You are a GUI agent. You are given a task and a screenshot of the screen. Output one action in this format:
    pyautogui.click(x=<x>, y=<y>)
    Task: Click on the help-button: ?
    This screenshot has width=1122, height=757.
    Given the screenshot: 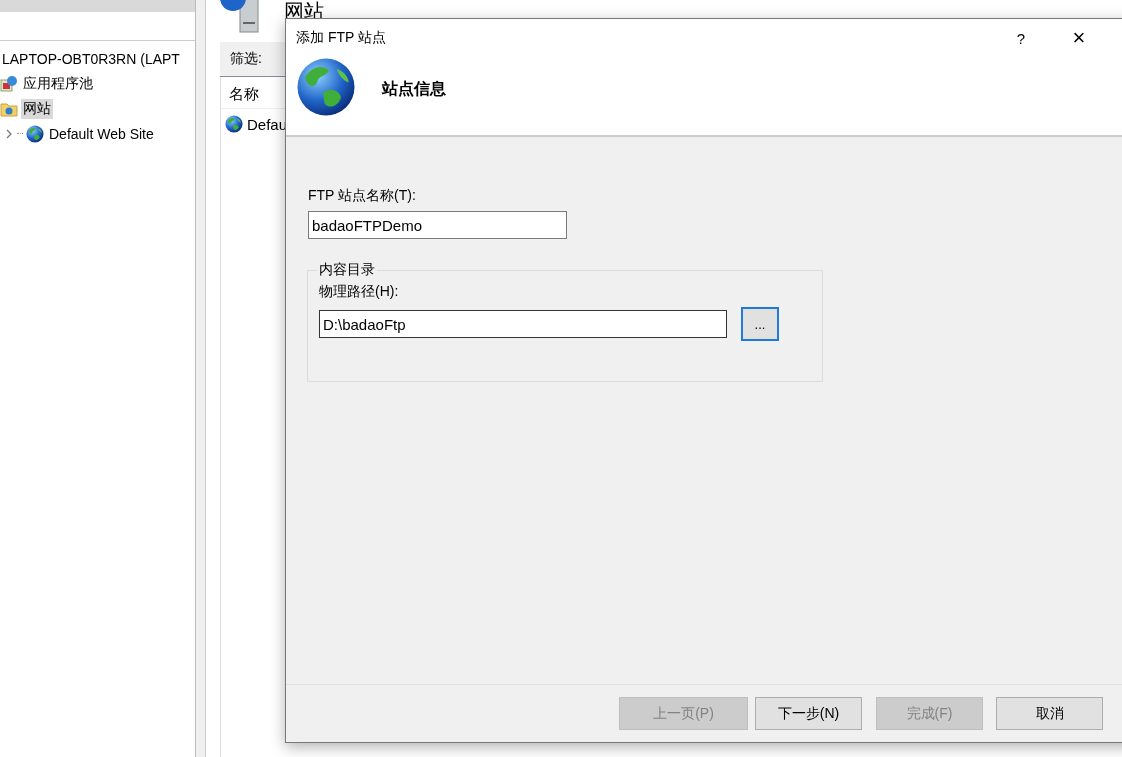 What is the action you would take?
    pyautogui.click(x=1021, y=38)
    